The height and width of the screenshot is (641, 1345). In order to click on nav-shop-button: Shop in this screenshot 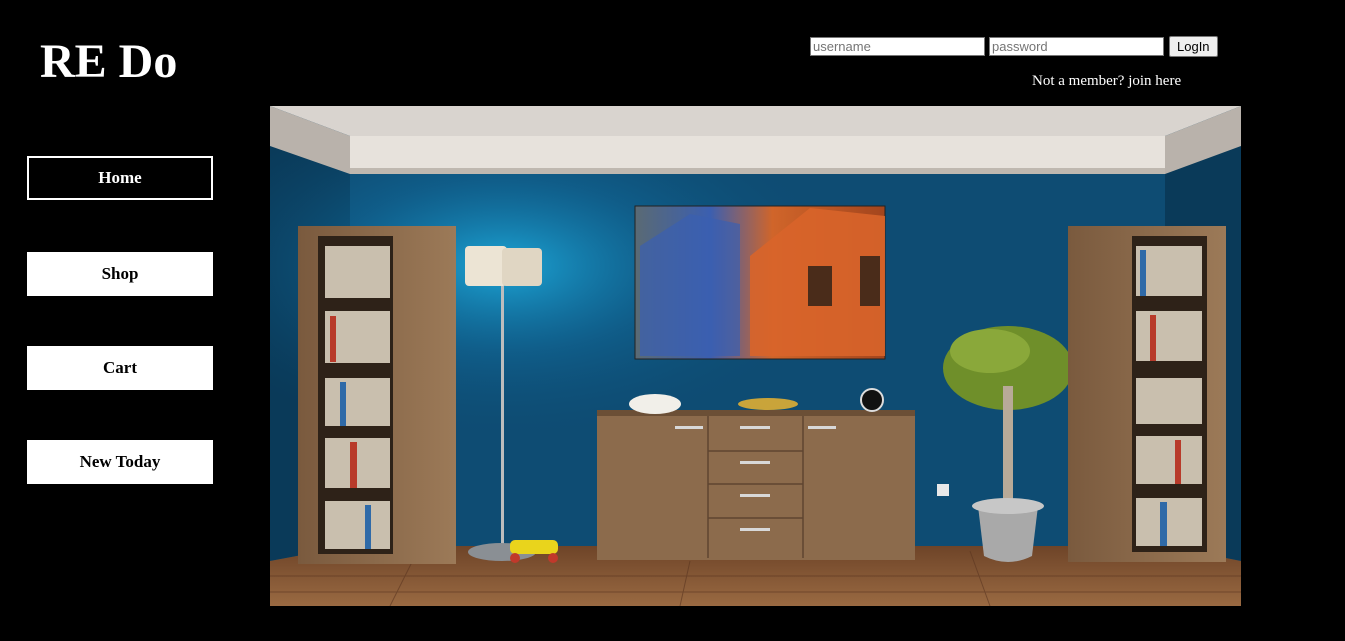, I will do `click(120, 274)`.